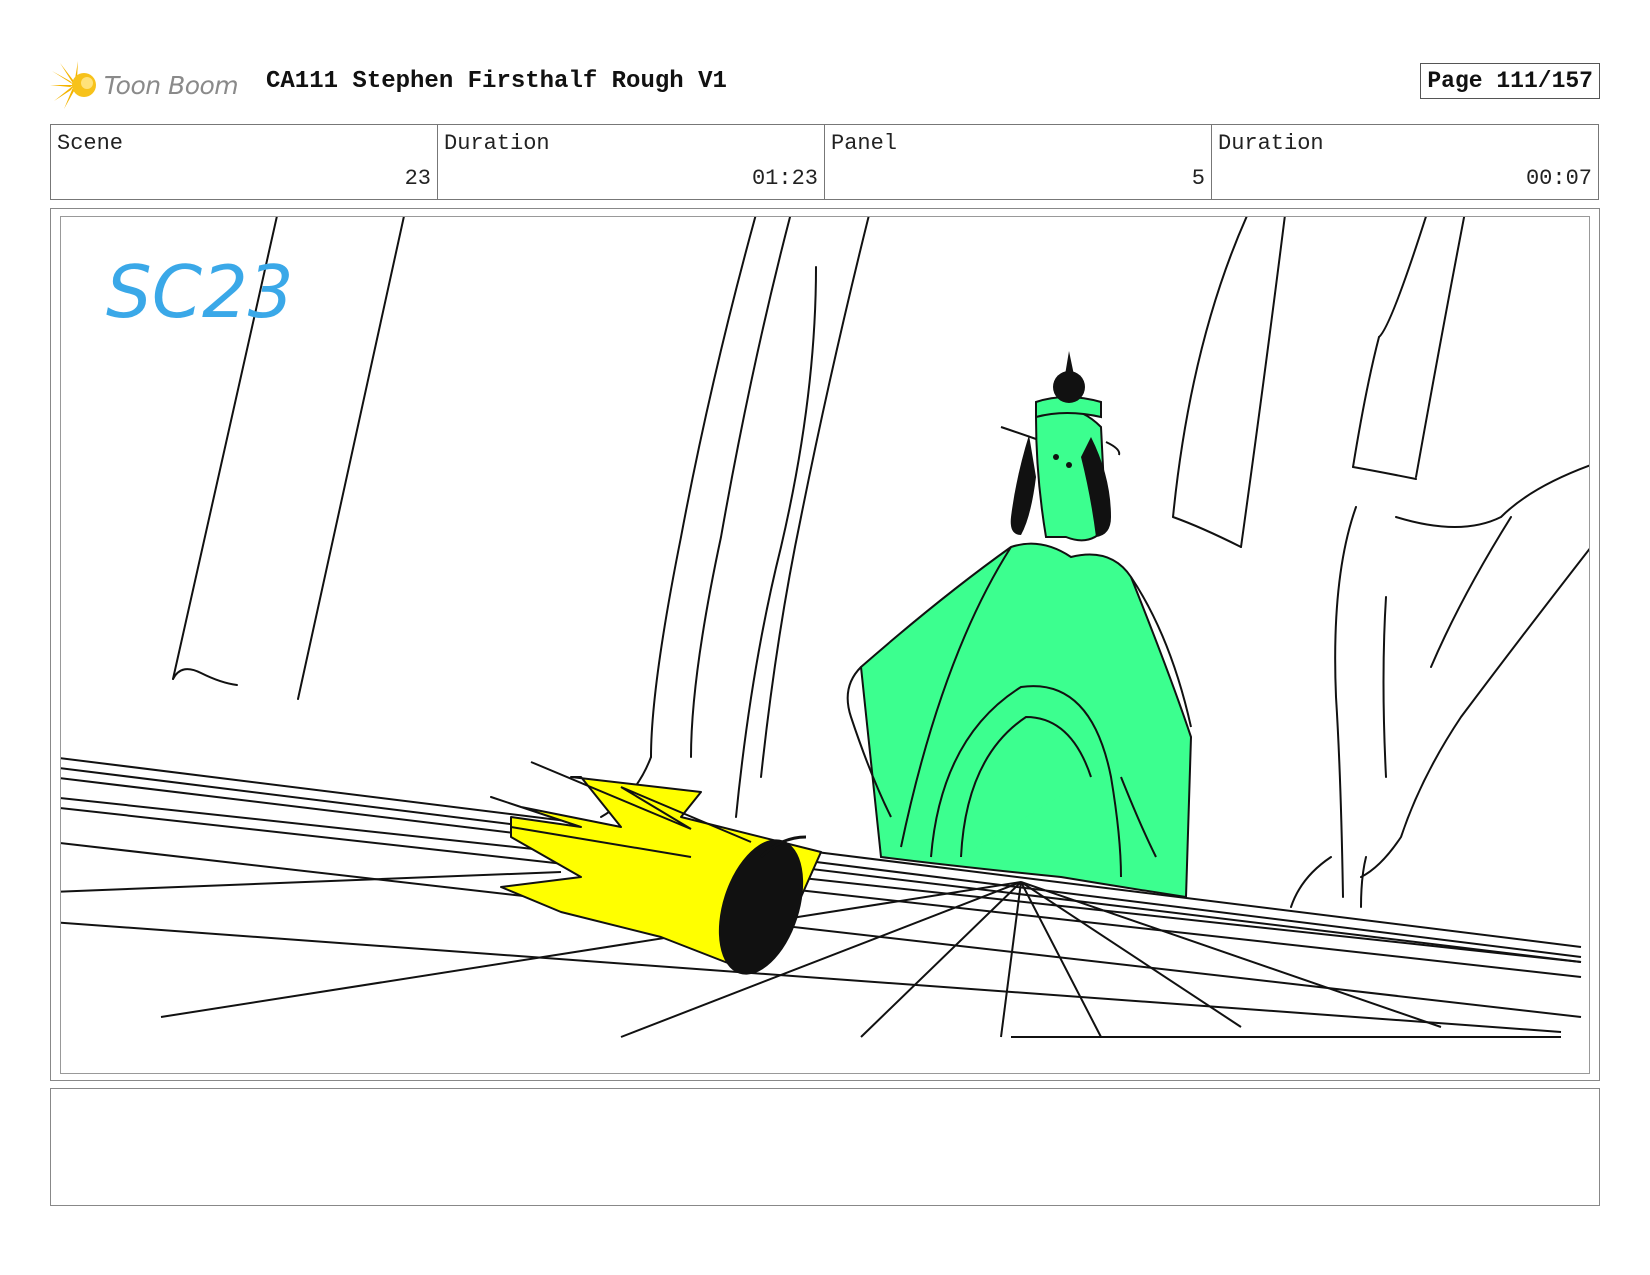 This screenshot has height=1275, width=1650. What do you see at coordinates (200, 292) in the screenshot?
I see `handwritten-scene-label: SC23` at bounding box center [200, 292].